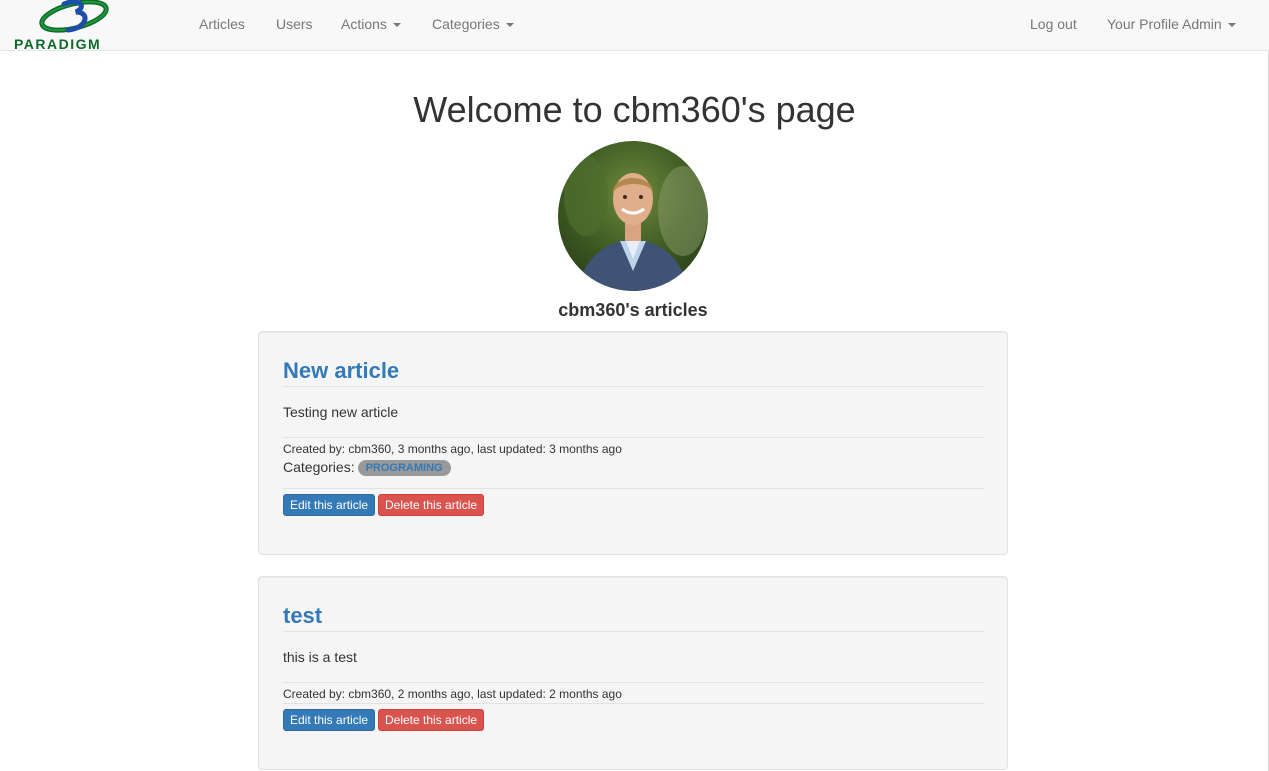 Image resolution: width=1269 pixels, height=771 pixels. What do you see at coordinates (404, 468) in the screenshot?
I see `category-badge: PROGRAMING` at bounding box center [404, 468].